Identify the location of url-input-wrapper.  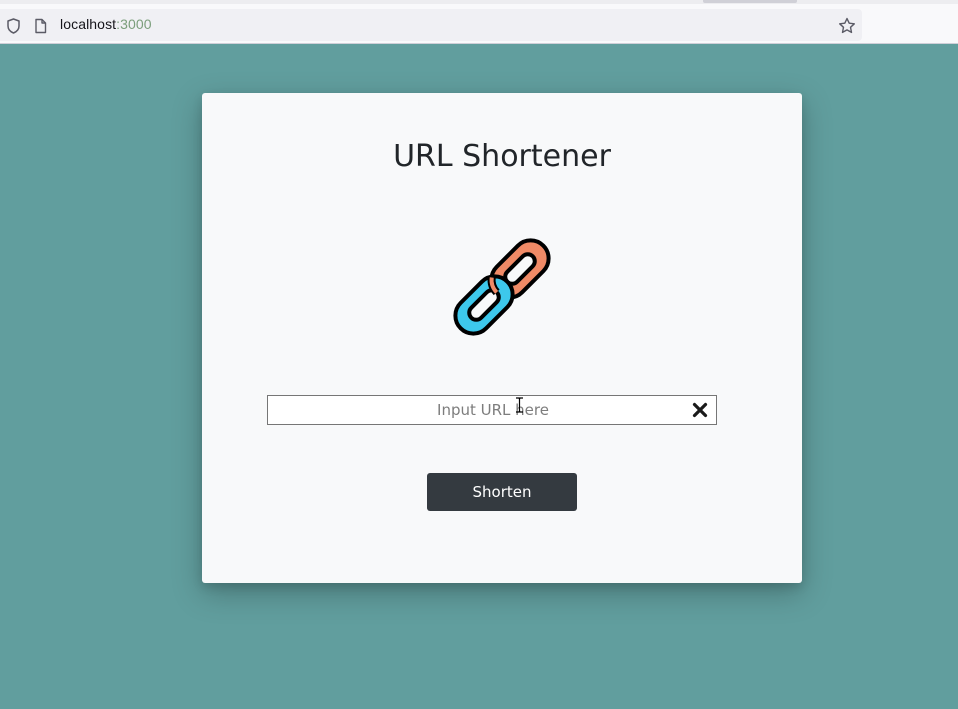
(492, 410).